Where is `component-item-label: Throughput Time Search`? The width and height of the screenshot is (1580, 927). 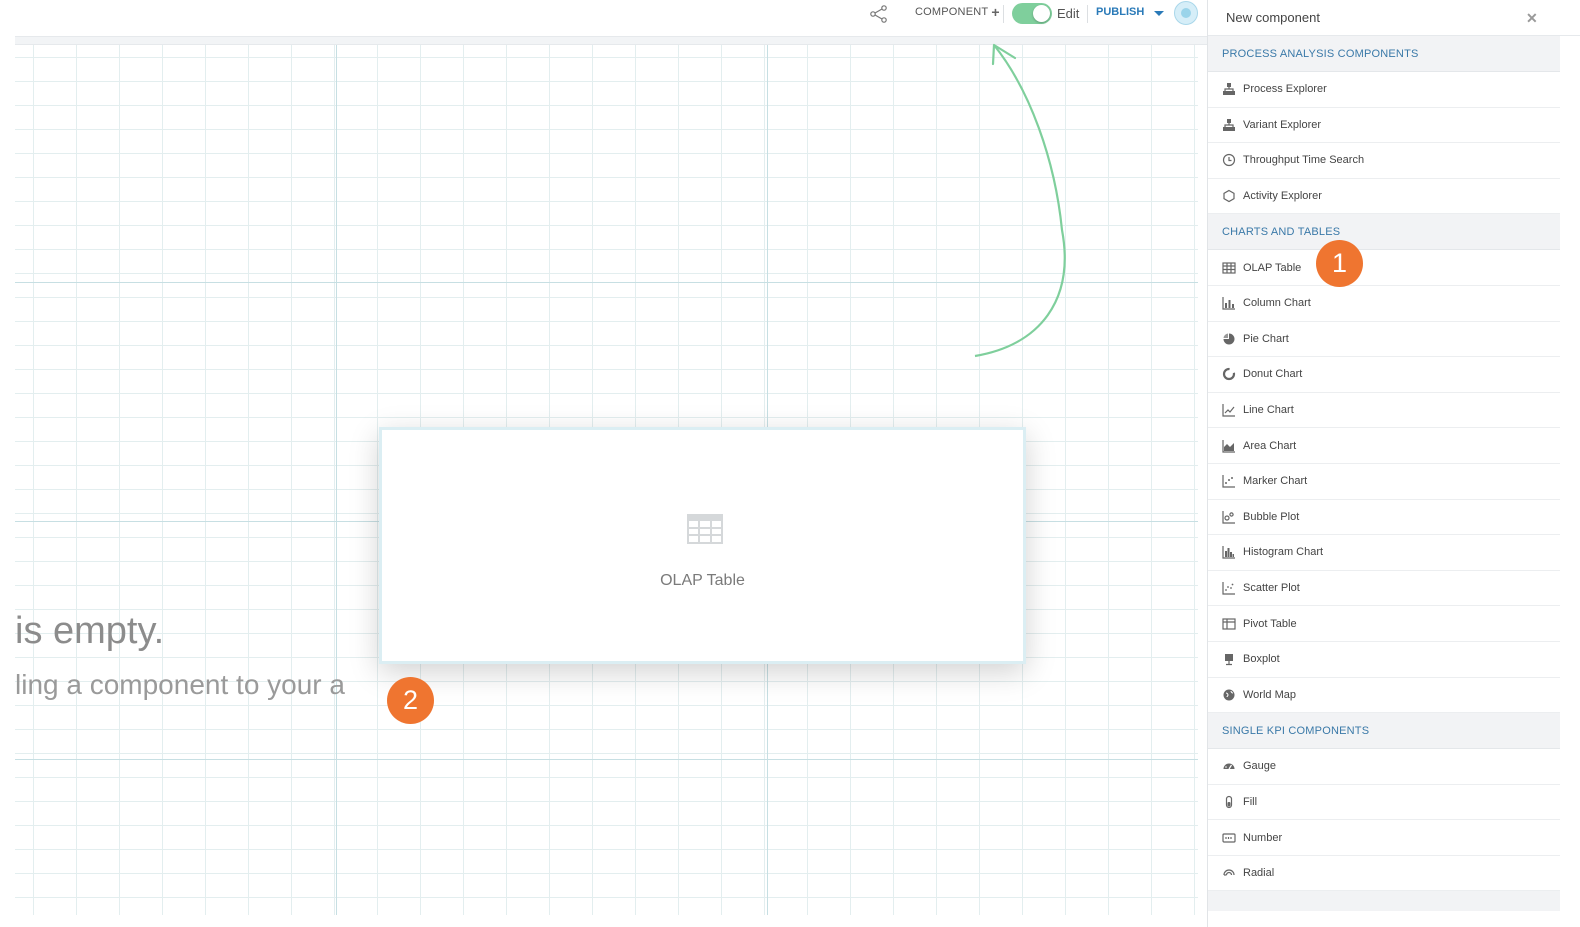
component-item-label: Throughput Time Search is located at coordinates (1304, 160).